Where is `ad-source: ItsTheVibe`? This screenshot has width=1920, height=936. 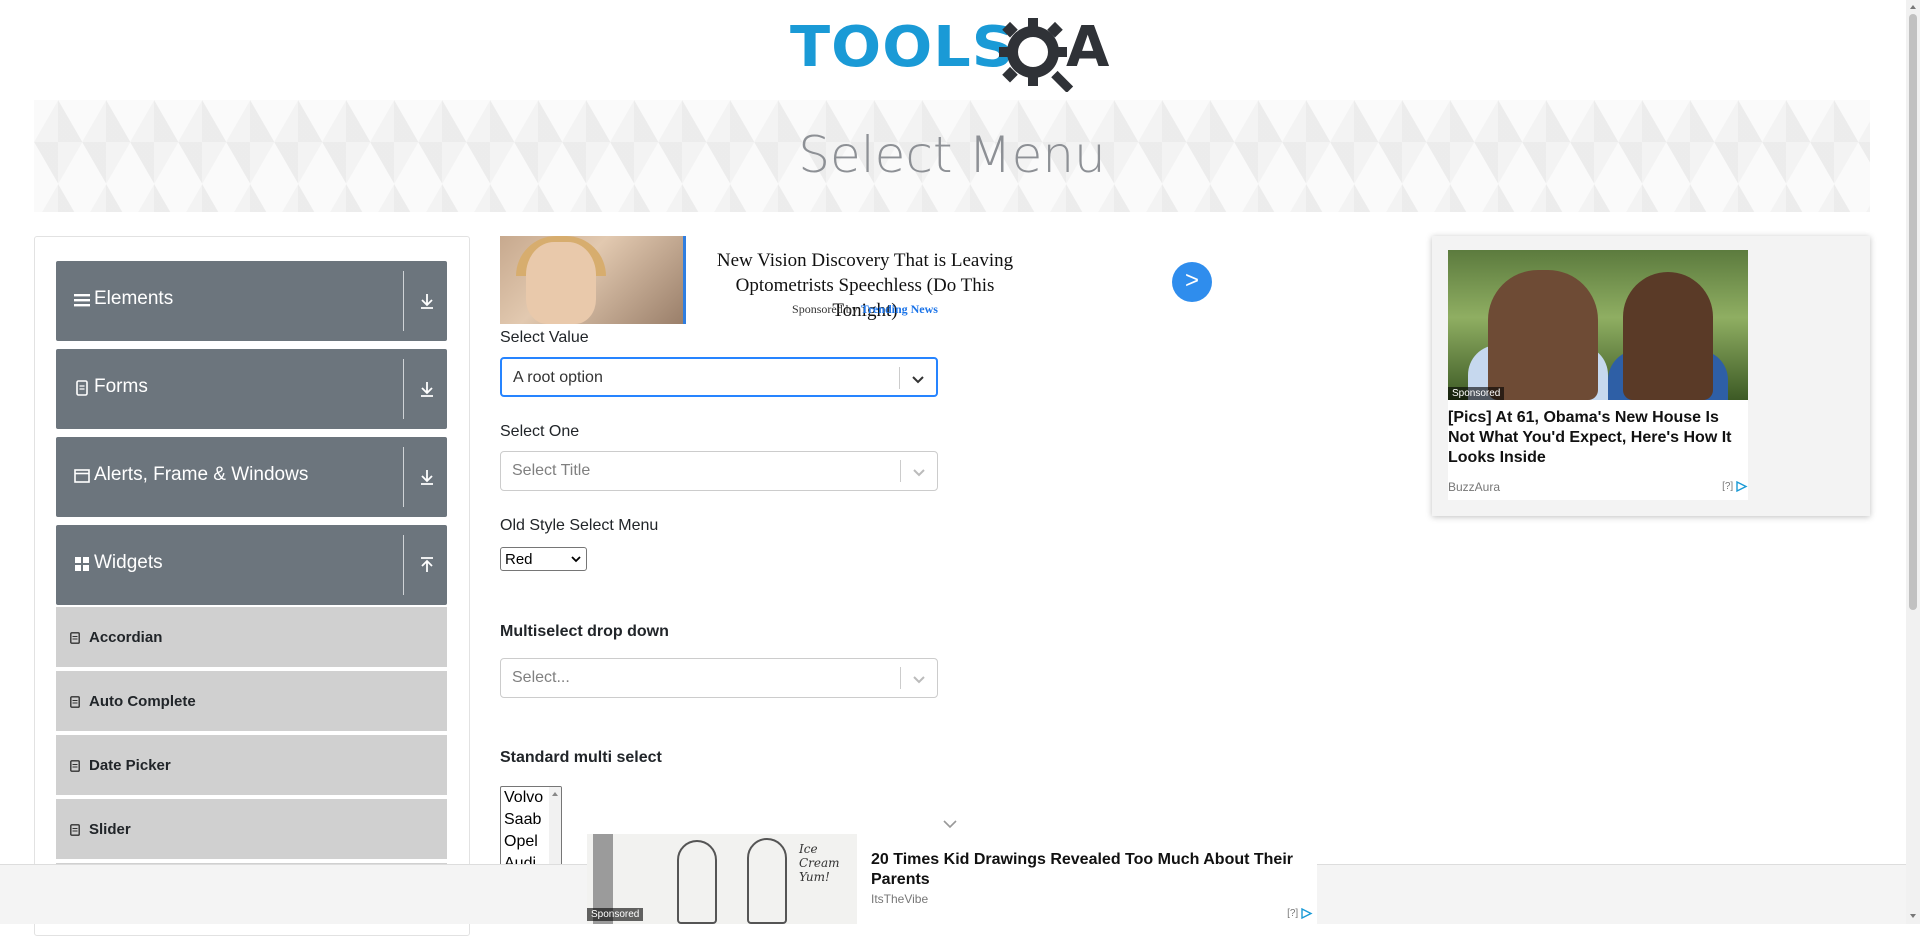 ad-source: ItsTheVibe is located at coordinates (899, 899).